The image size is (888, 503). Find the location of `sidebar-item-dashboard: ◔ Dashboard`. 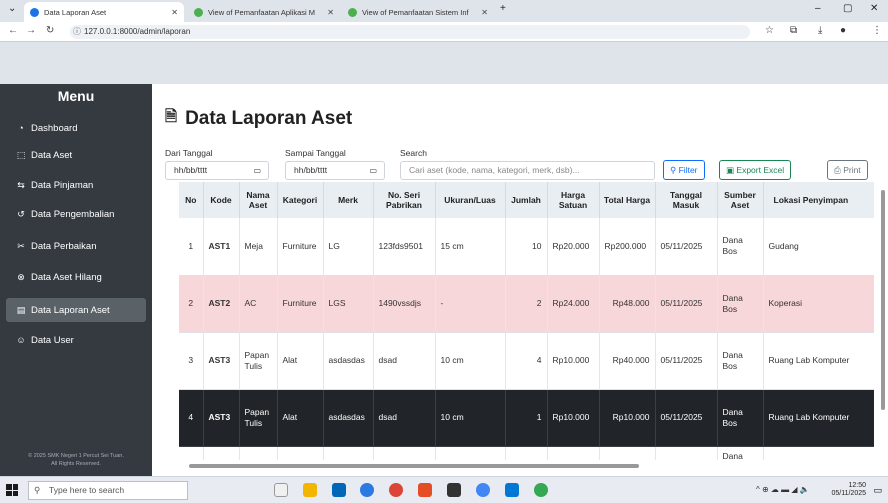

sidebar-item-dashboard: ◔ Dashboard is located at coordinates (76, 128).